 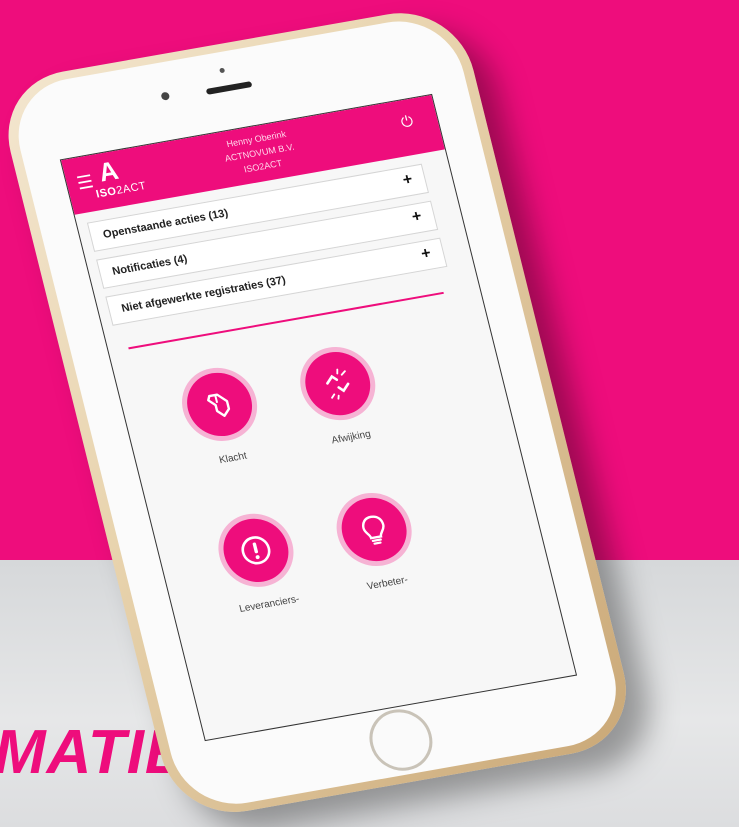 I want to click on logo-mark: A, so click(x=108, y=171).